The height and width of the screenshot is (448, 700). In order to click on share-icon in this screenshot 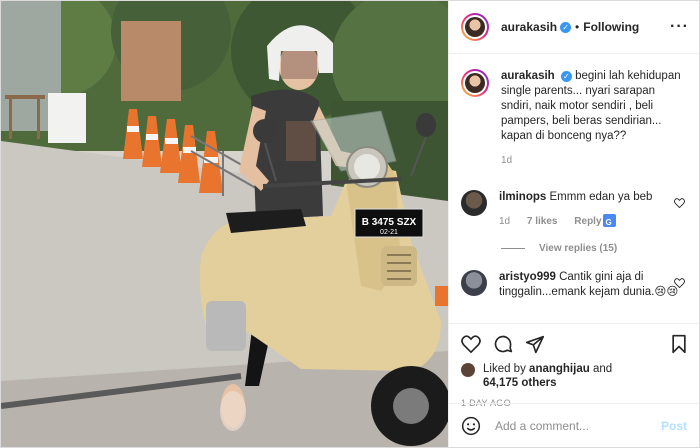, I will do `click(535, 344)`.